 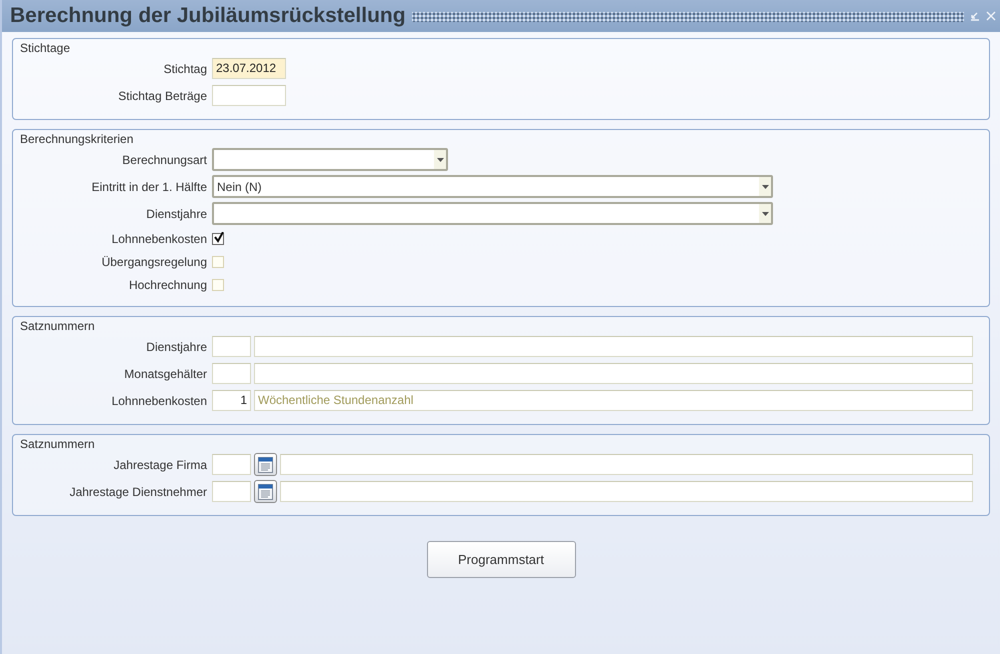 What do you see at coordinates (208, 16) in the screenshot?
I see `window-title: Berechnung der Jubiläumsrückstellung` at bounding box center [208, 16].